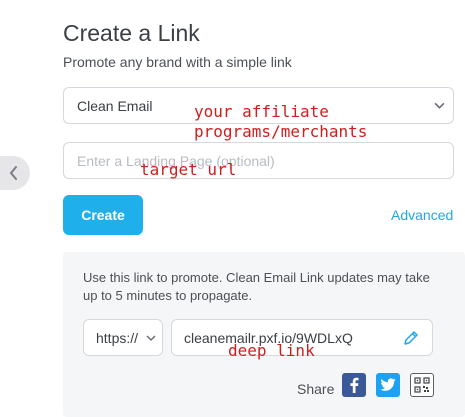 This screenshot has height=417, width=465. I want to click on create-button: Create, so click(103, 215).